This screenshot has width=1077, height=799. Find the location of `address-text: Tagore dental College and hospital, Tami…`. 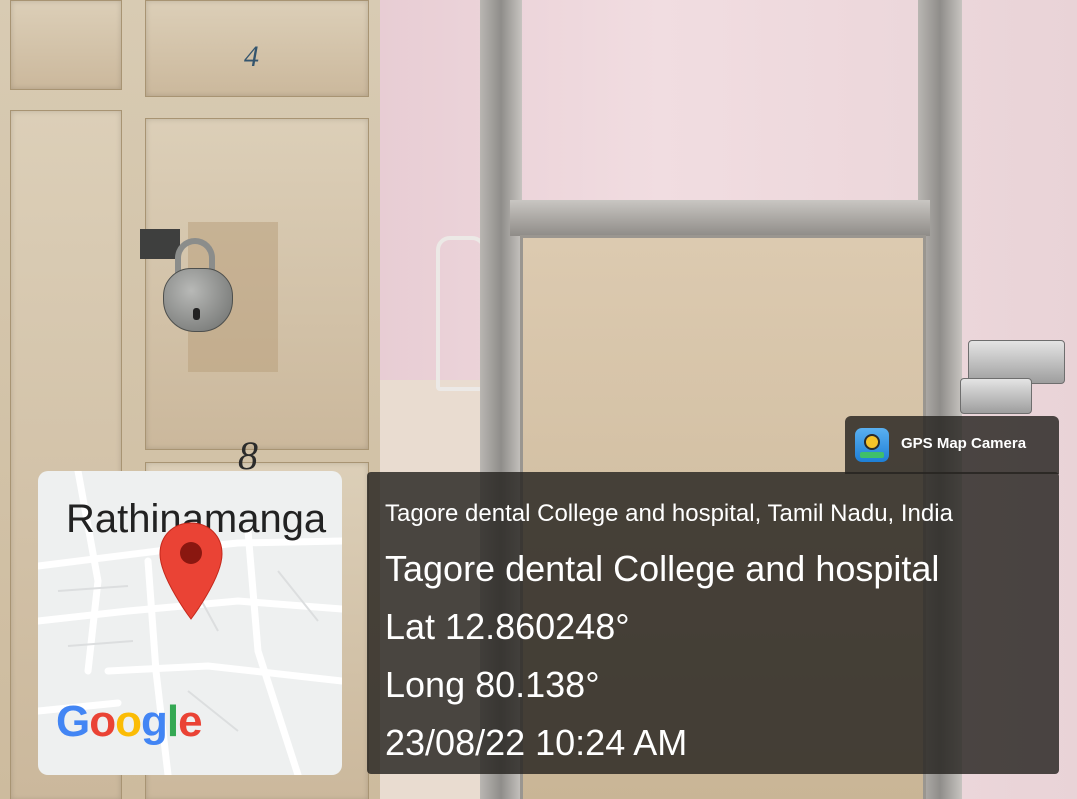

address-text: Tagore dental College and hospital, Tami… is located at coordinates (669, 513).